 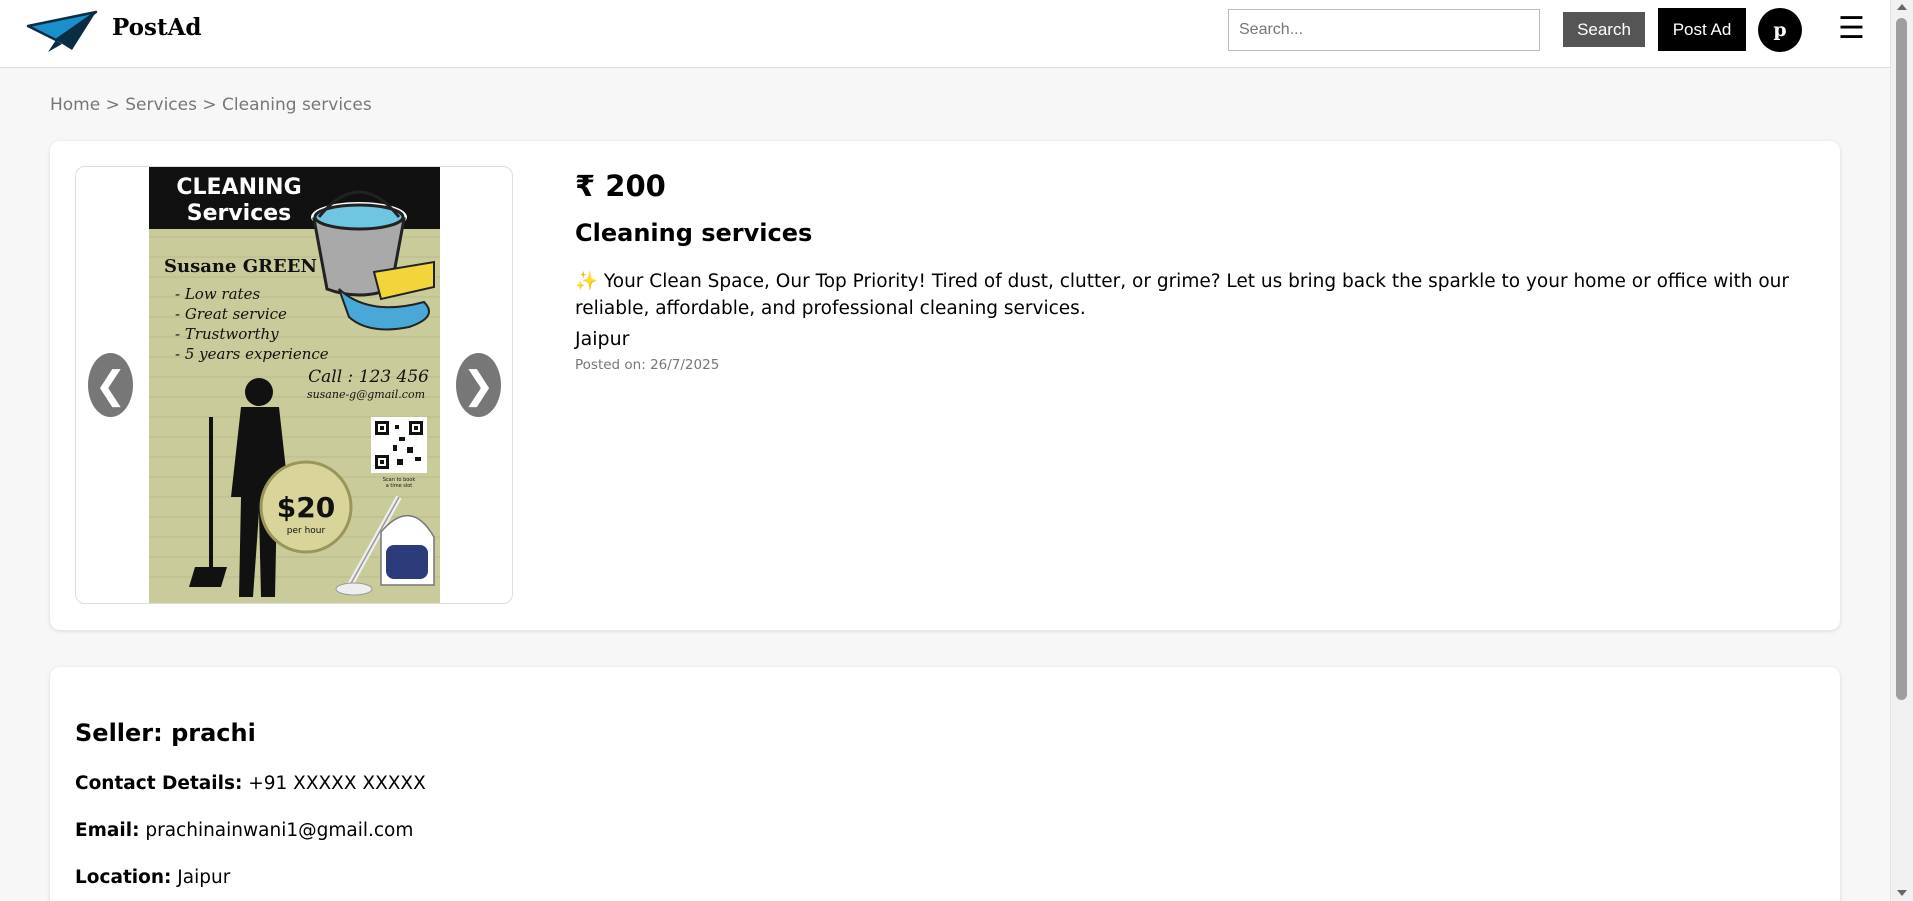 I want to click on posted-date: Posted on: 26/7/2025, so click(x=647, y=365).